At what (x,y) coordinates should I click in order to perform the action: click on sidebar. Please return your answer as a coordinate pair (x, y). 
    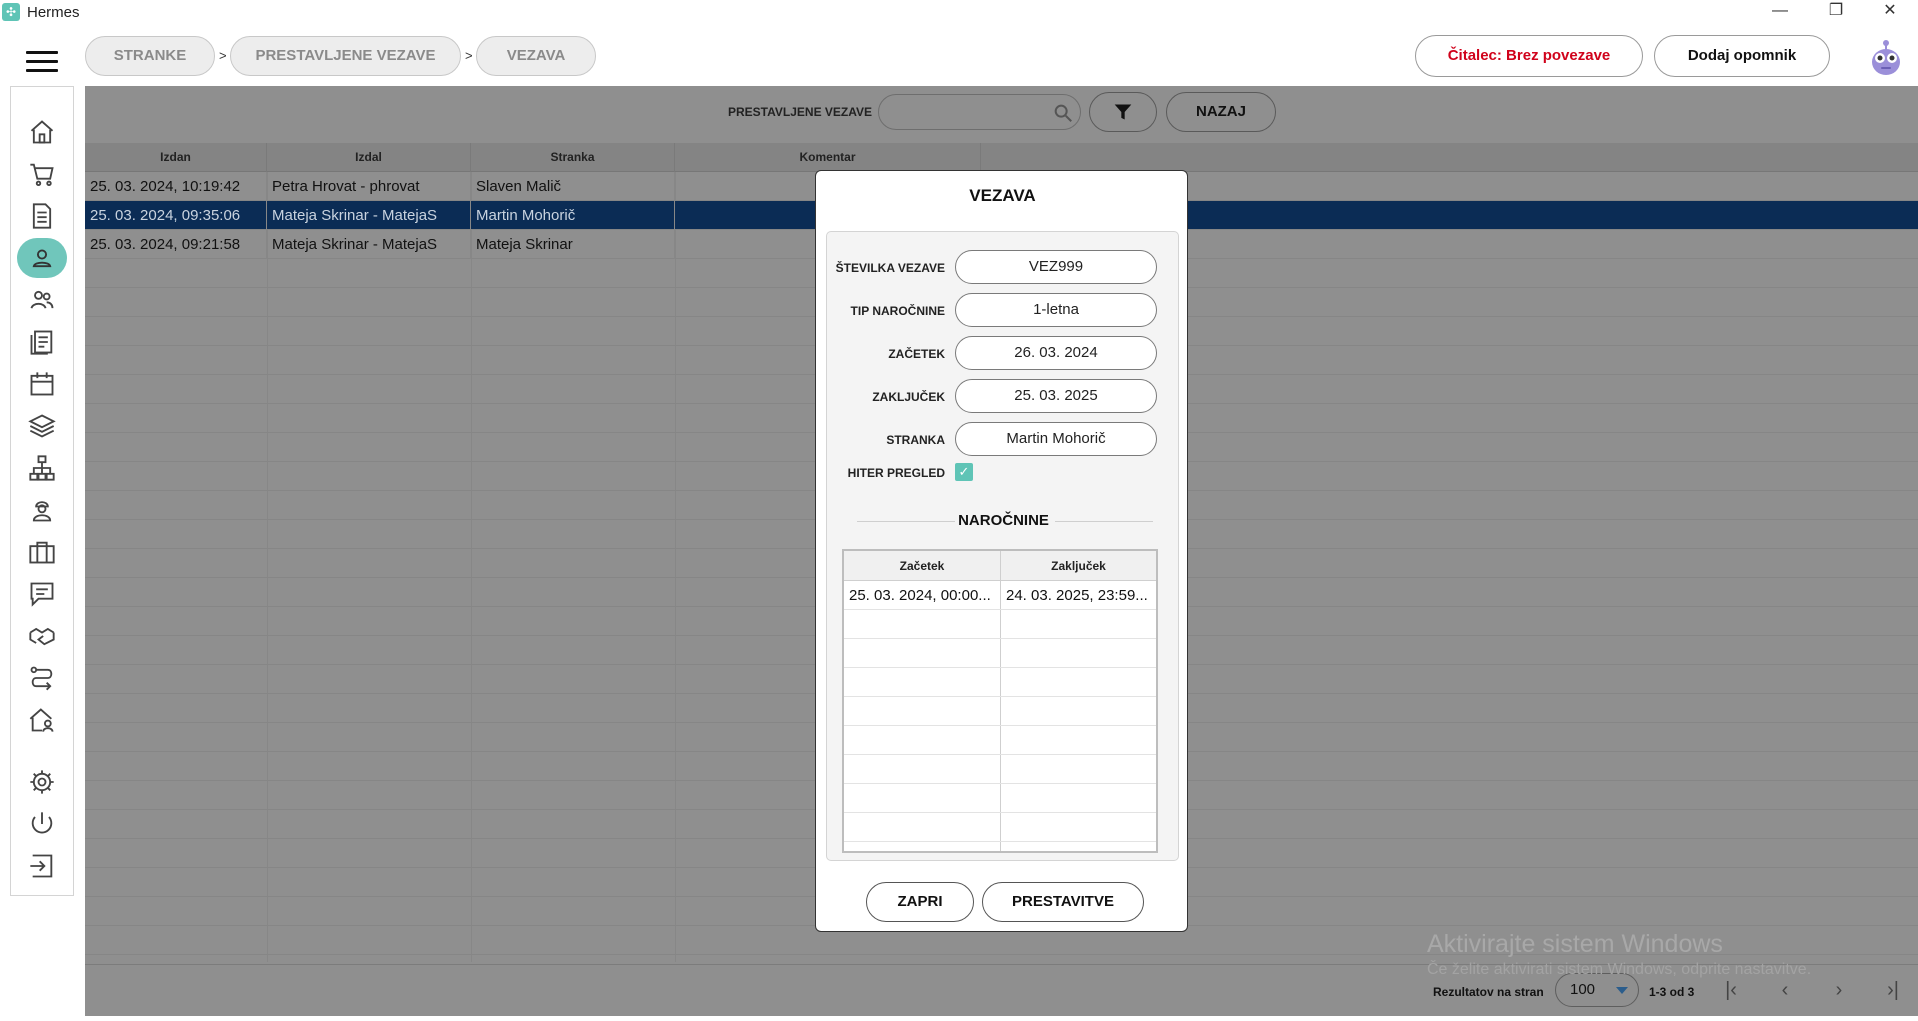
    Looking at the image, I should click on (42, 491).